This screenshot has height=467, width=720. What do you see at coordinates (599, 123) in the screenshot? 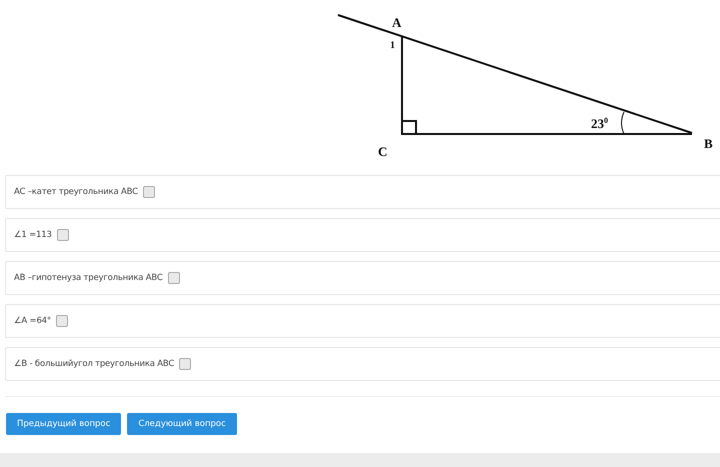
I see `vertex-label: 23$^{0}$` at bounding box center [599, 123].